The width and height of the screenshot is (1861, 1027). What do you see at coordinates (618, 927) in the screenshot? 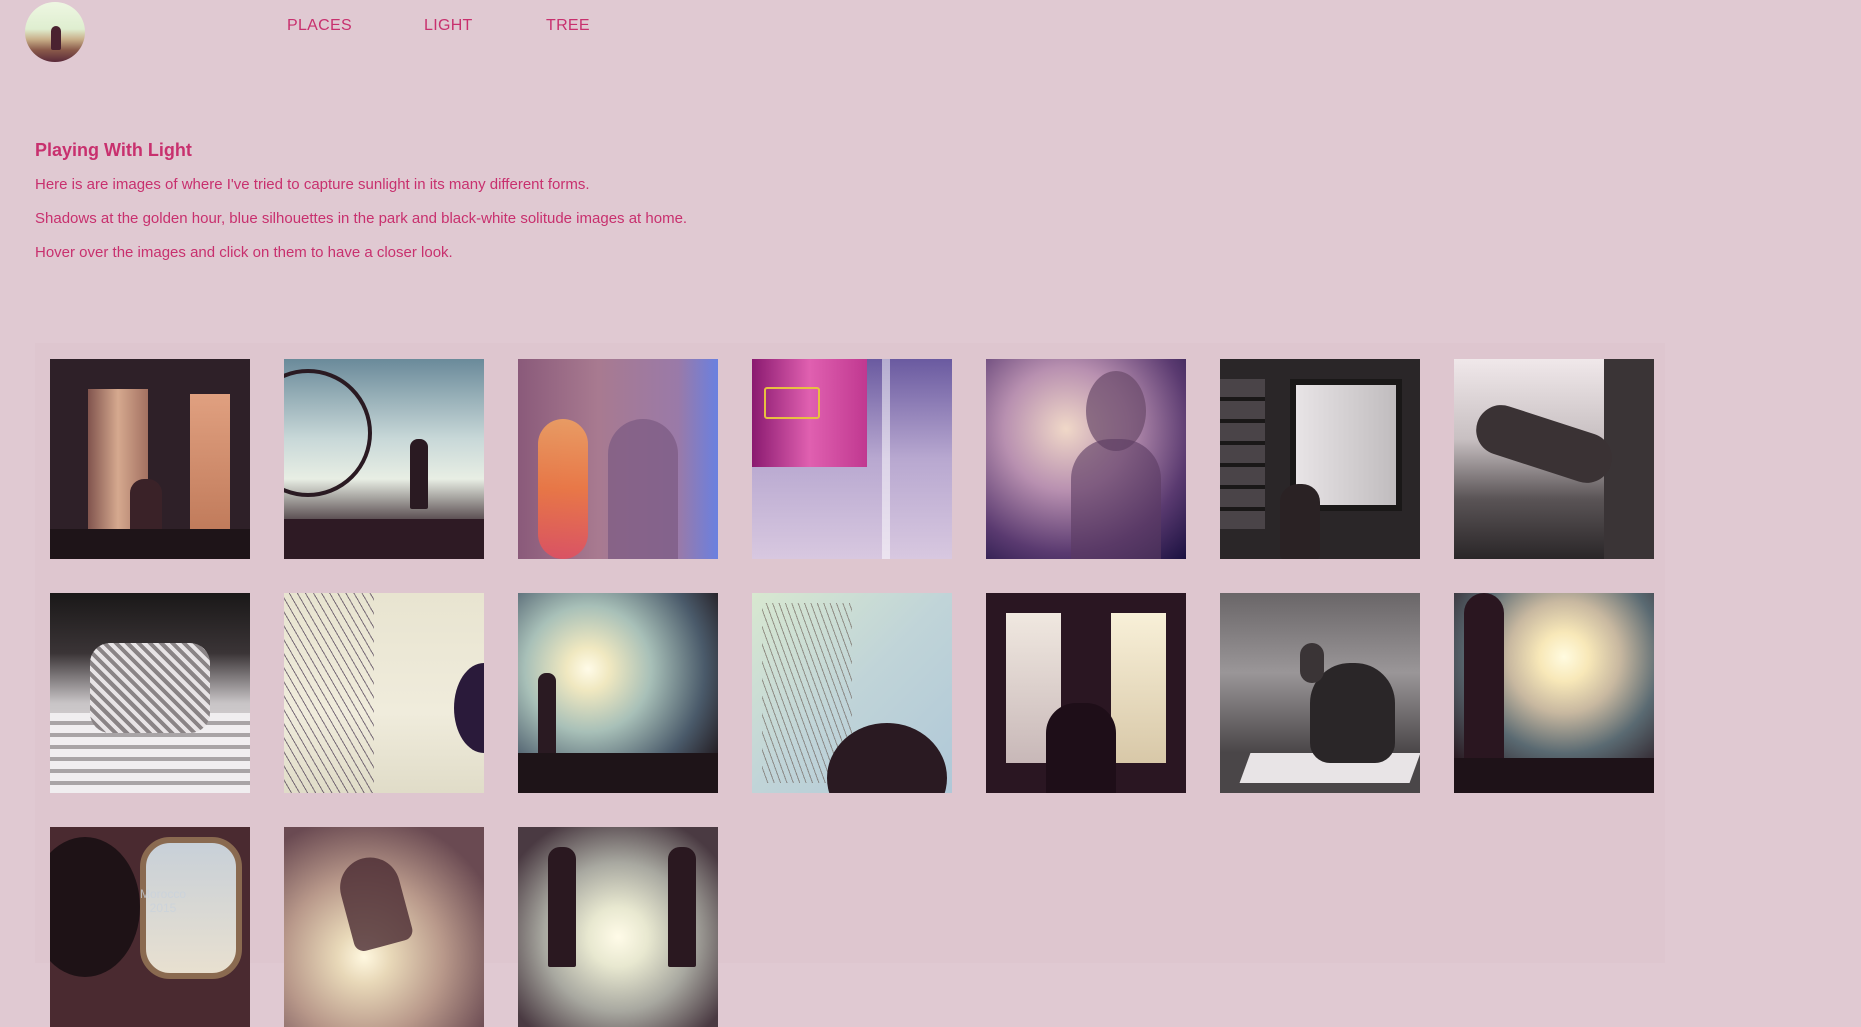
I see `two-silhouettes-photo` at bounding box center [618, 927].